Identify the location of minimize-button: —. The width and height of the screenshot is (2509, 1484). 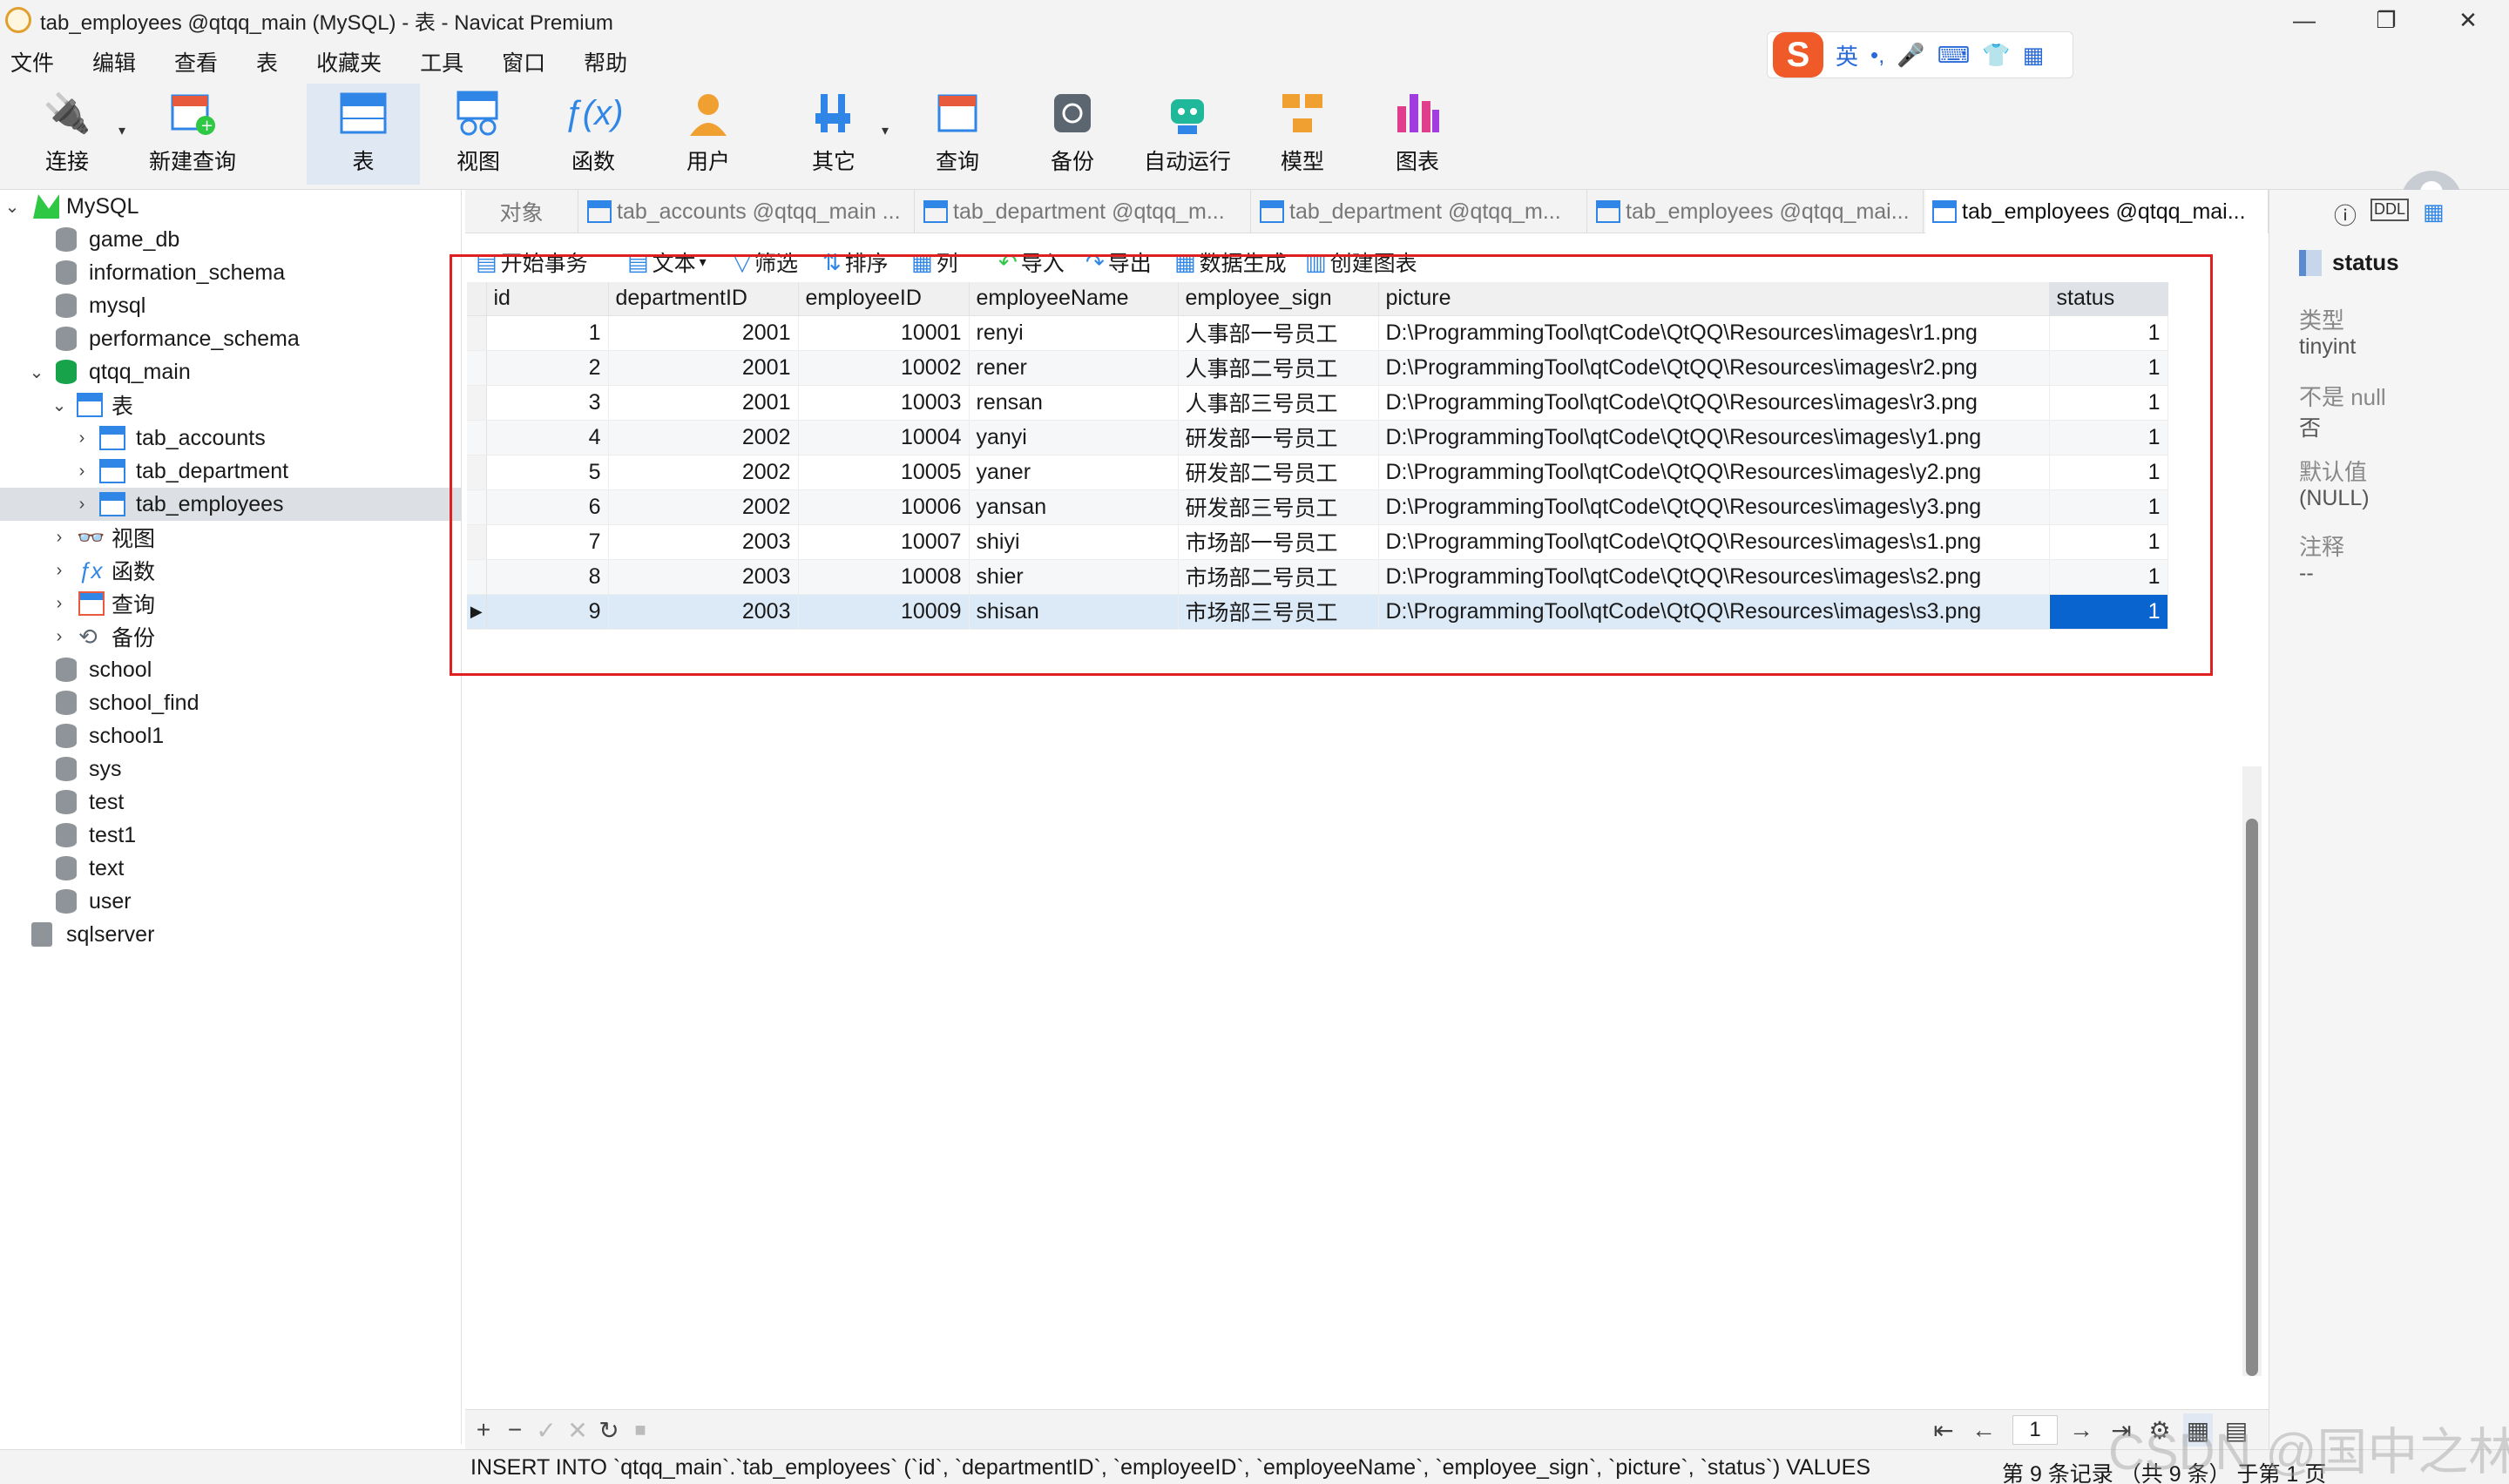
(2304, 20).